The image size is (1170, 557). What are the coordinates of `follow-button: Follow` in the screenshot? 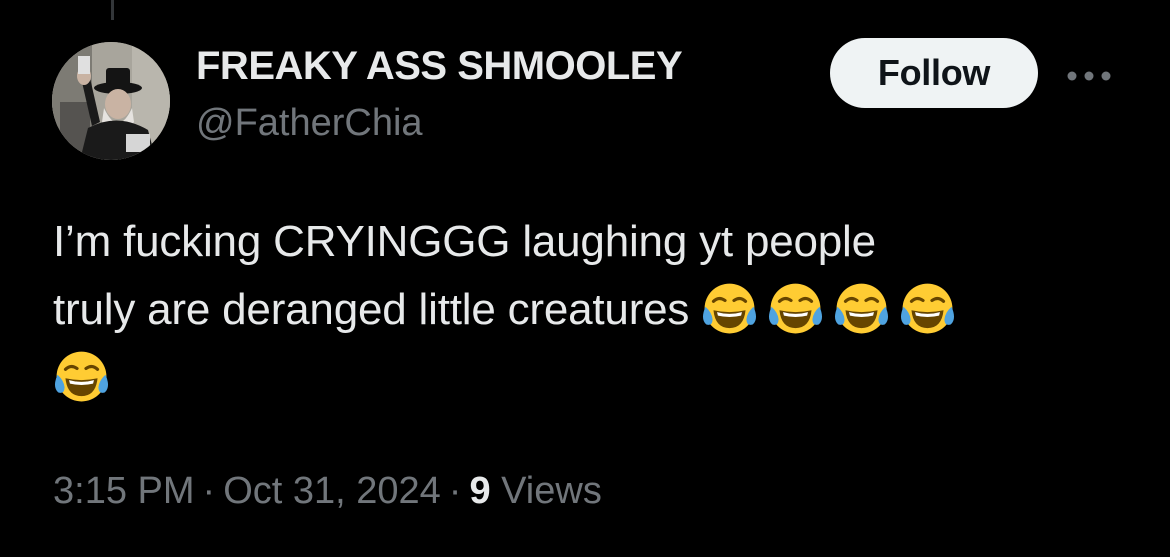 It's located at (934, 73).